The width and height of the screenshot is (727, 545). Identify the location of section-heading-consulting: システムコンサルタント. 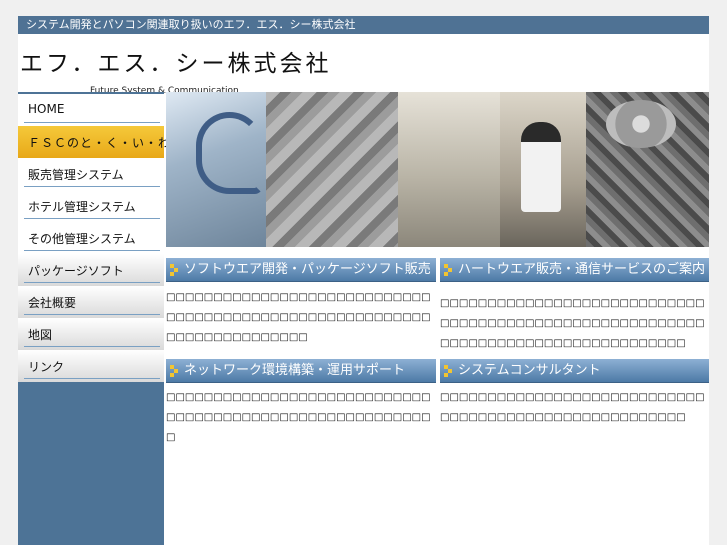
(574, 371).